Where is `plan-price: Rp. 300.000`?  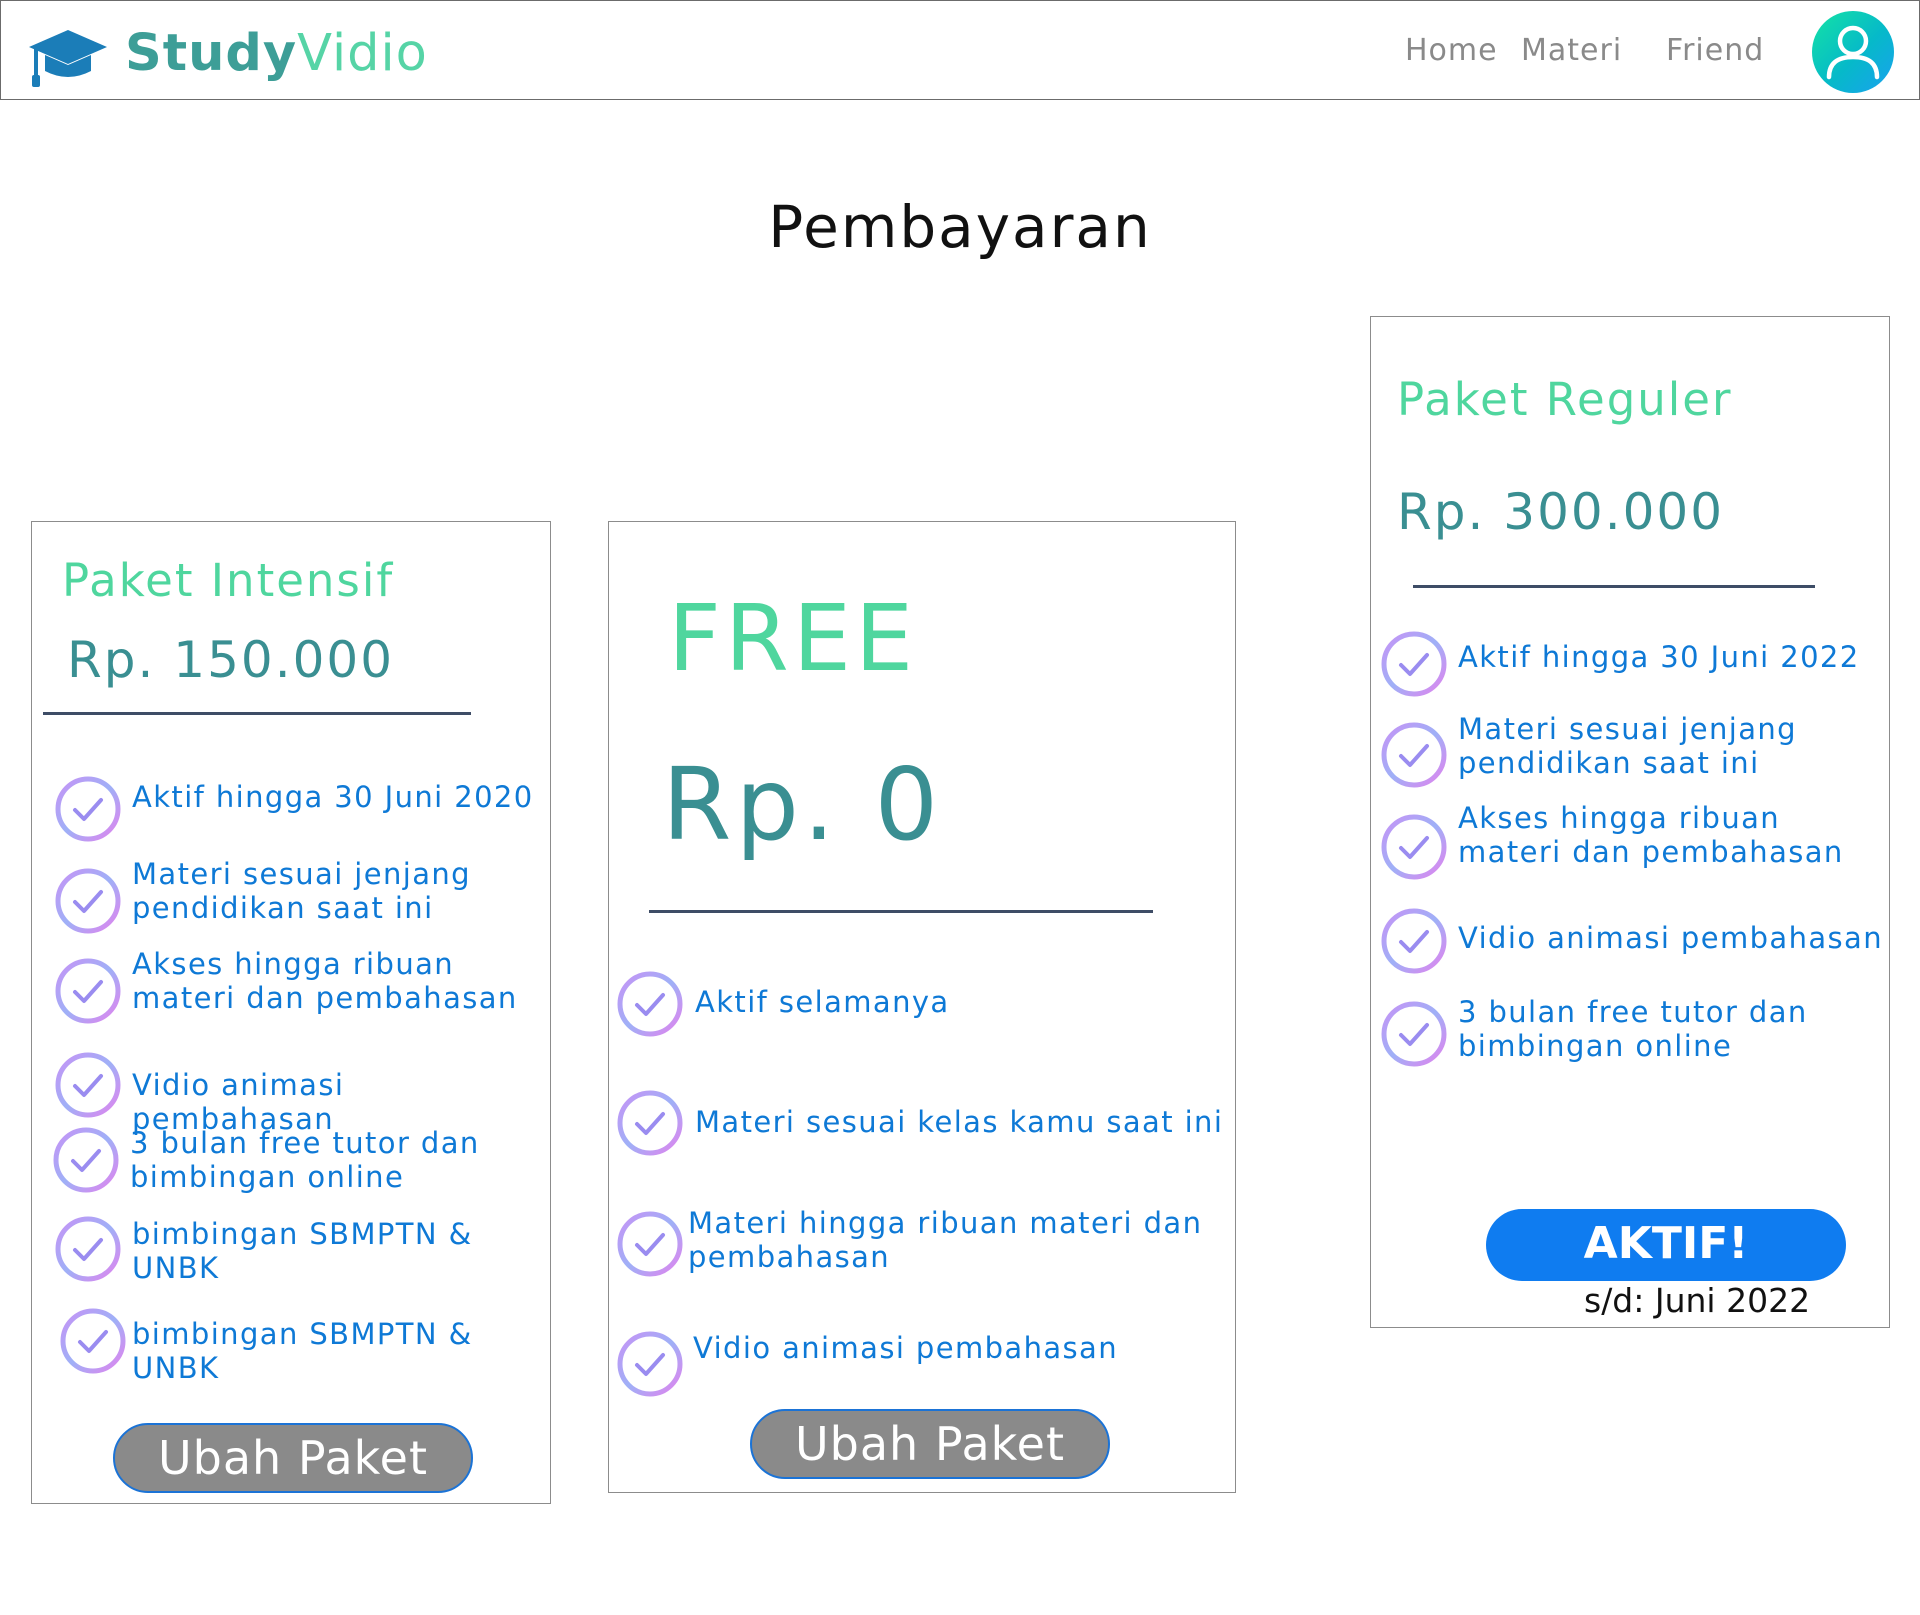 plan-price: Rp. 300.000 is located at coordinates (1561, 512).